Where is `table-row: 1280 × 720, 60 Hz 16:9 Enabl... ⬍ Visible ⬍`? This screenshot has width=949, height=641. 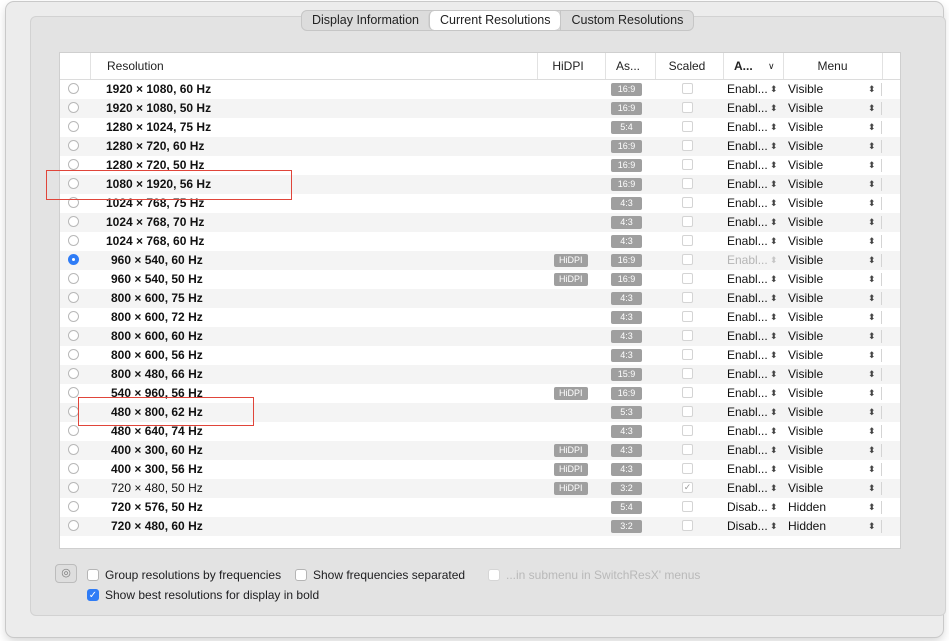
table-row: 1280 × 720, 60 Hz 16:9 Enabl... ⬍ Visible ⬍ is located at coordinates (480, 146).